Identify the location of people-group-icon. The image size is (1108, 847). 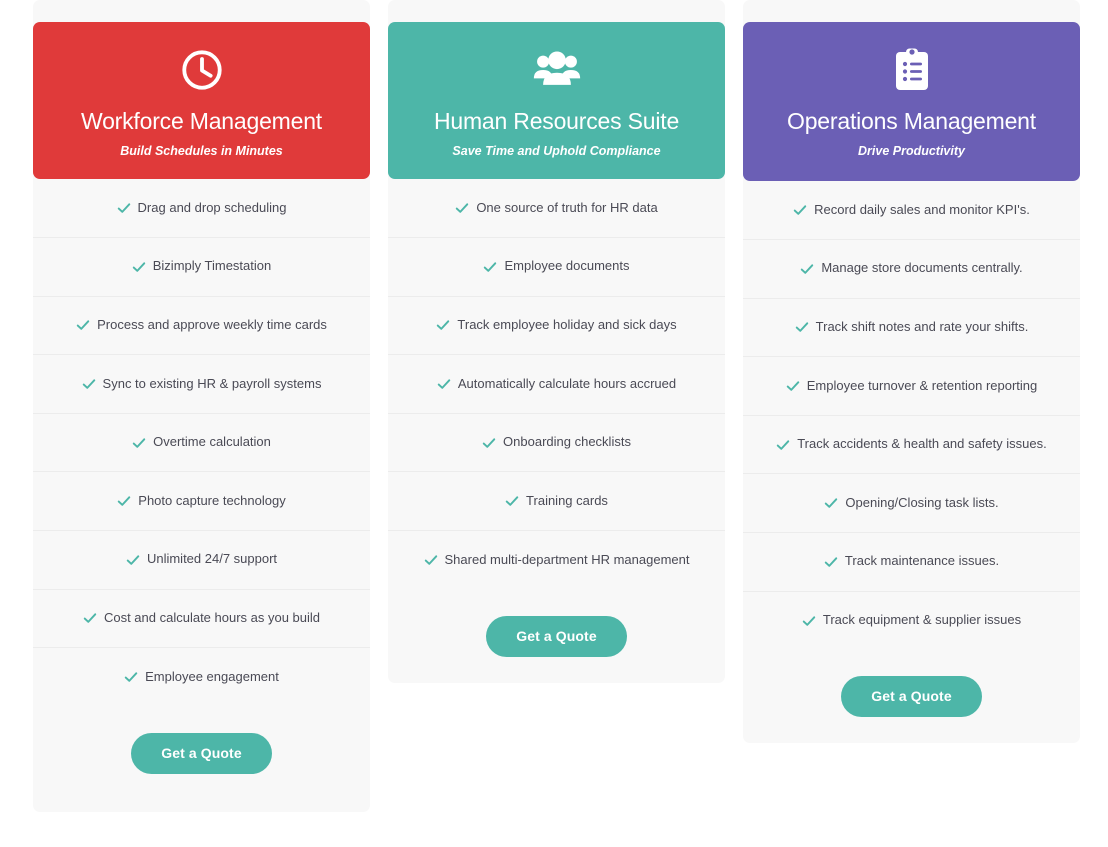
(556, 70).